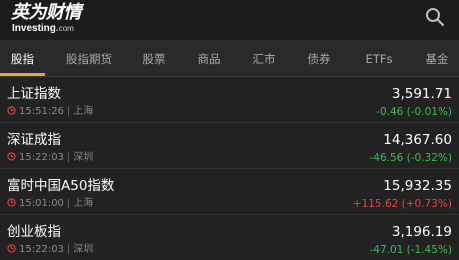 The width and height of the screenshot is (459, 260). Describe the element at coordinates (402, 204) in the screenshot. I see `price-change: +115.62 (+0.73%)` at that location.